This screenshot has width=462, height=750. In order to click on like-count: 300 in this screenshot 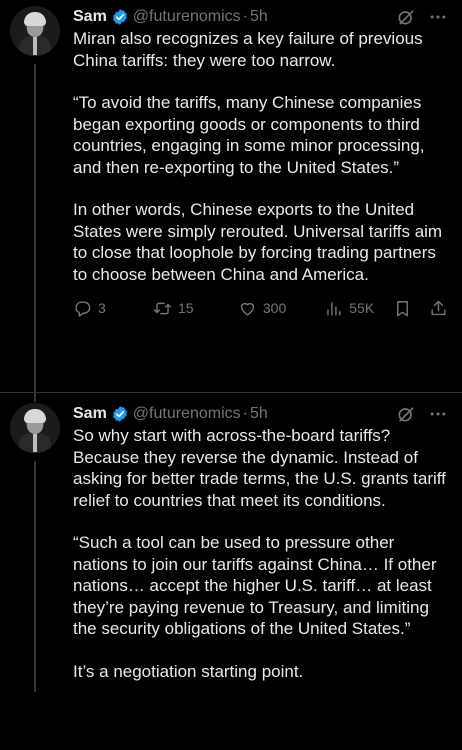, I will do `click(274, 308)`.